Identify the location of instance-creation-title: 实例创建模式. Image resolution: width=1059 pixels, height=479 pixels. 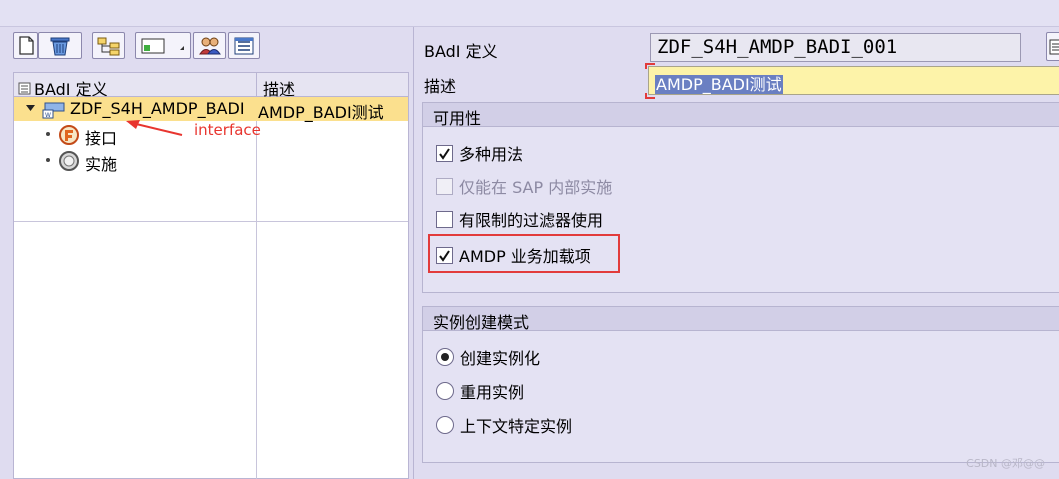
(741, 319).